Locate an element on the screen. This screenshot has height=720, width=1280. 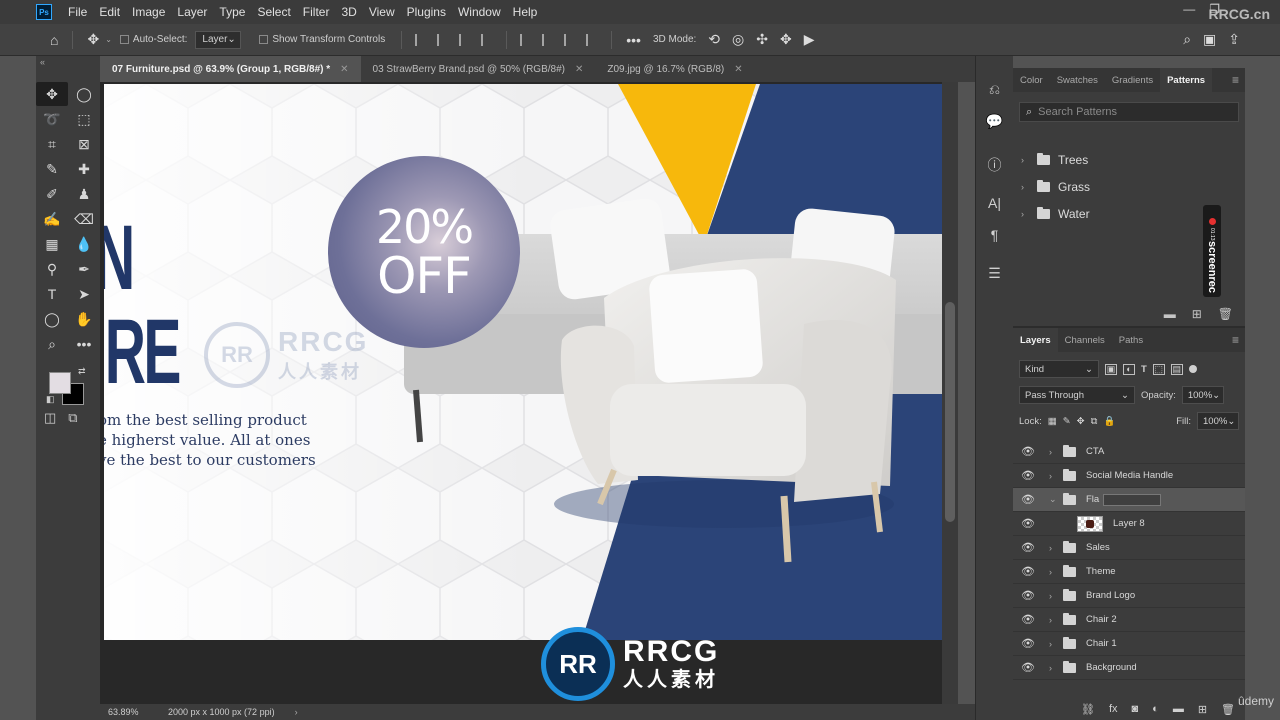
layer-row-layer-8: 👁 Layer 8 is located at coordinates (1129, 524).